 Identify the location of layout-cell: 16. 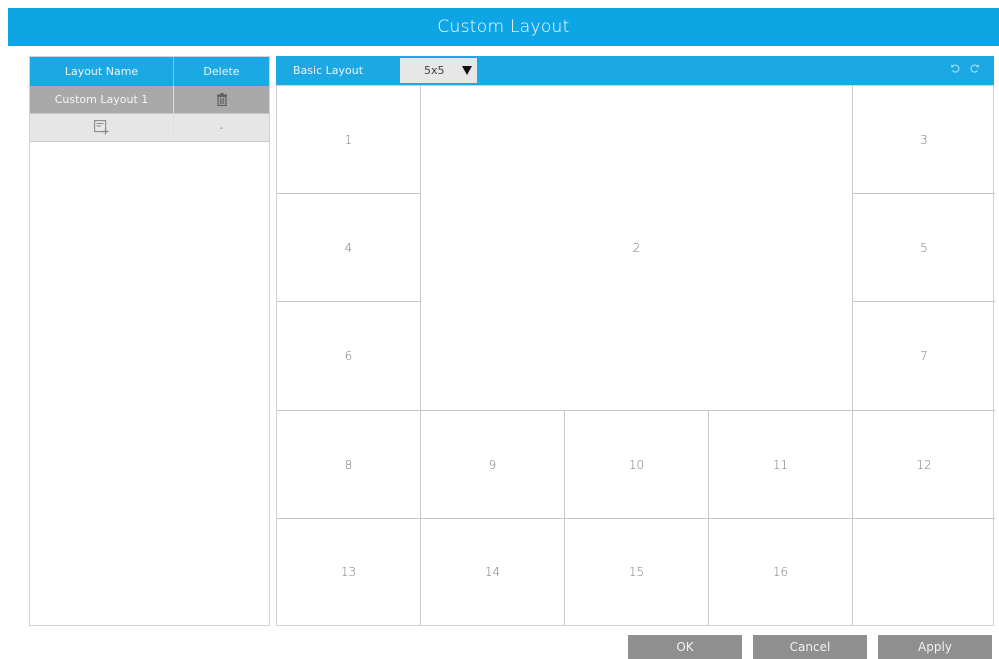
(781, 572).